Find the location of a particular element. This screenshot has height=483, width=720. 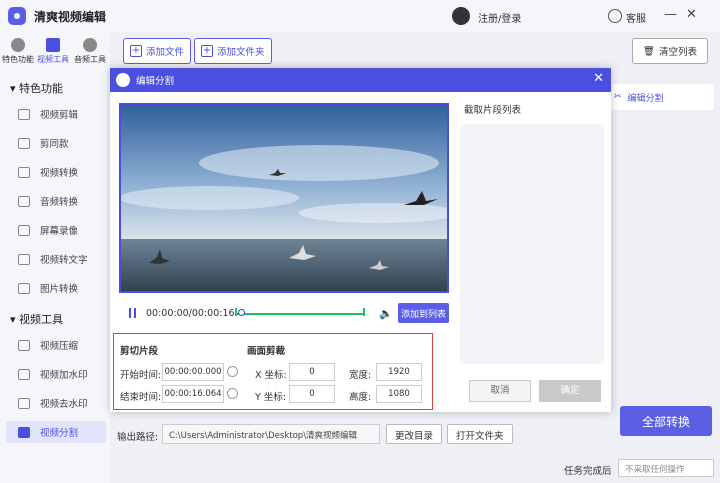

scissors-icon: ✂ is located at coordinates (618, 97).